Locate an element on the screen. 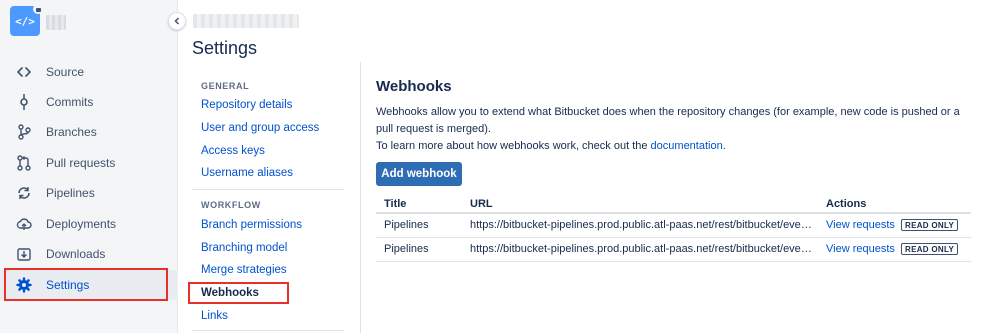 This screenshot has width=999, height=333. sidebar-item-pull-requests: Pull requests is located at coordinates (89, 163).